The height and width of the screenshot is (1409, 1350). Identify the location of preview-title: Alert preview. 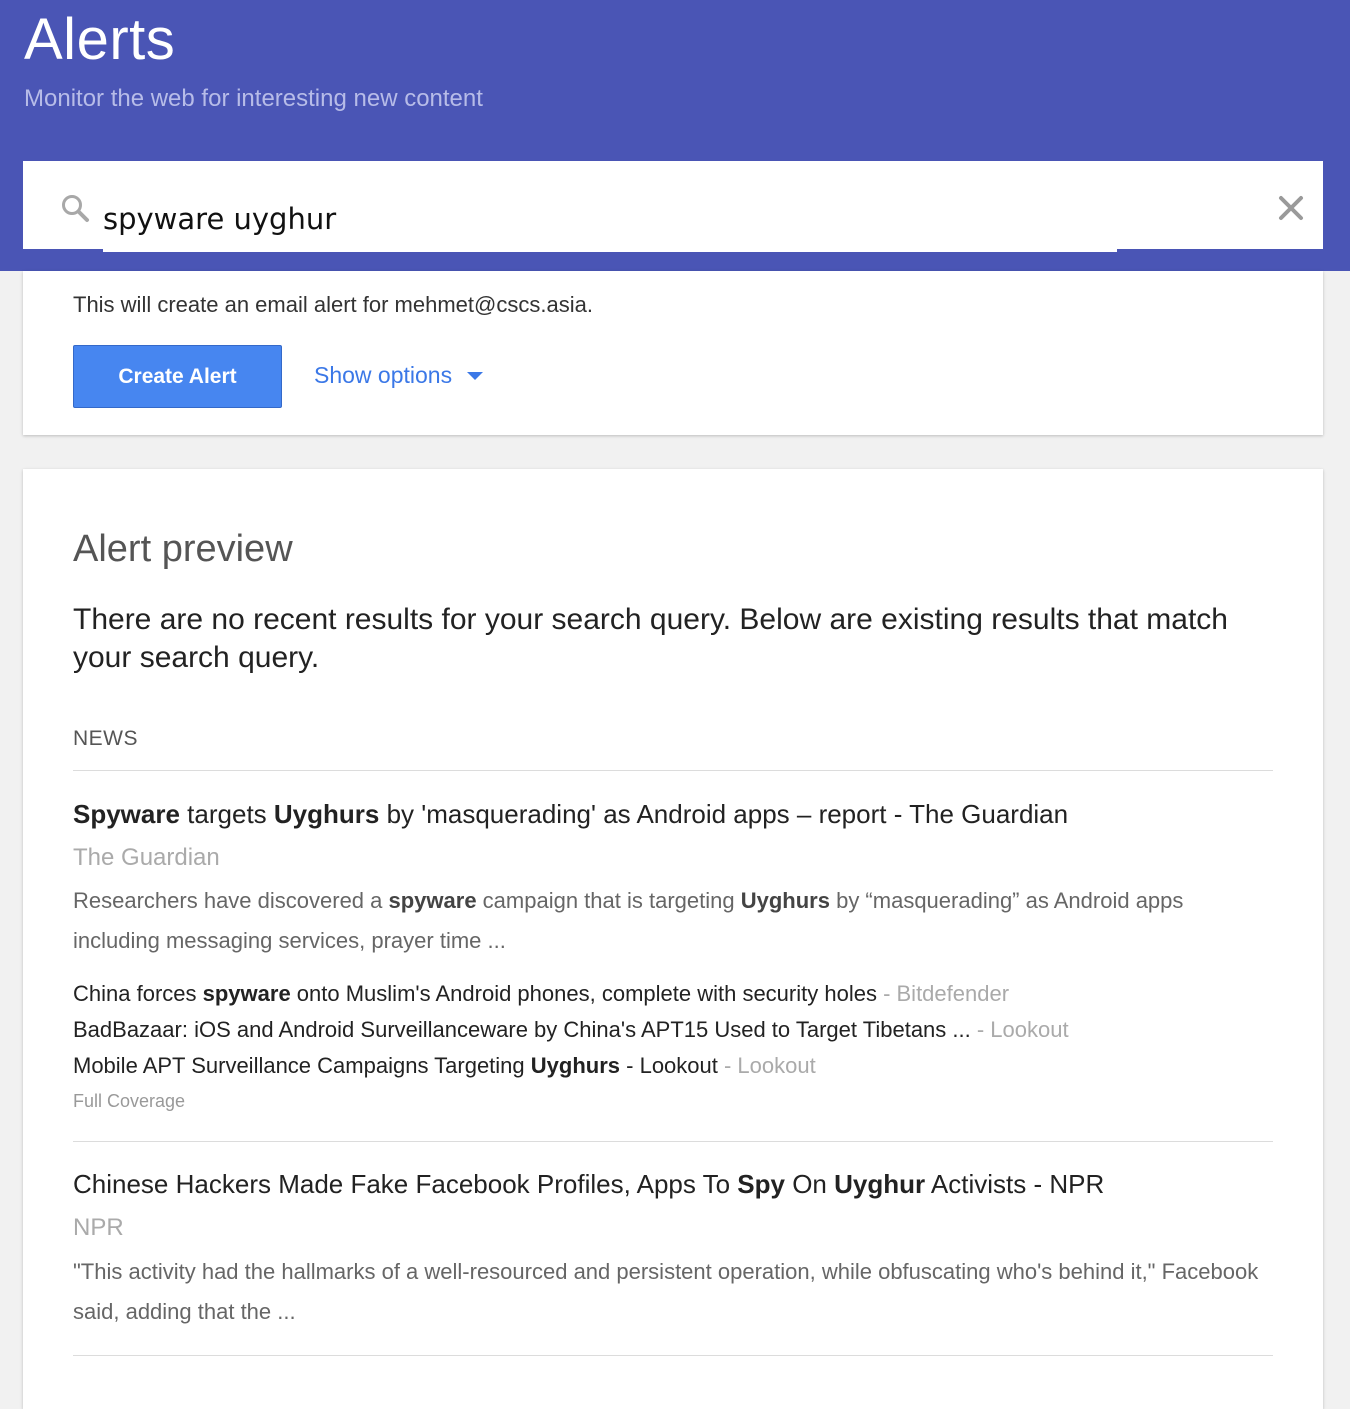
(183, 549).